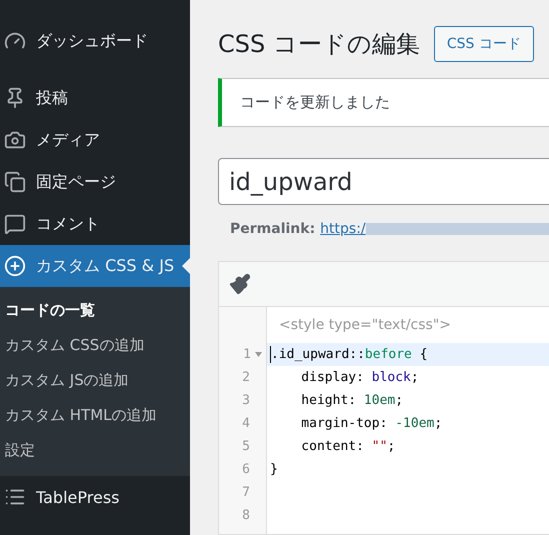  What do you see at coordinates (383, 102) in the screenshot?
I see `success-notice: コードを更新しました` at bounding box center [383, 102].